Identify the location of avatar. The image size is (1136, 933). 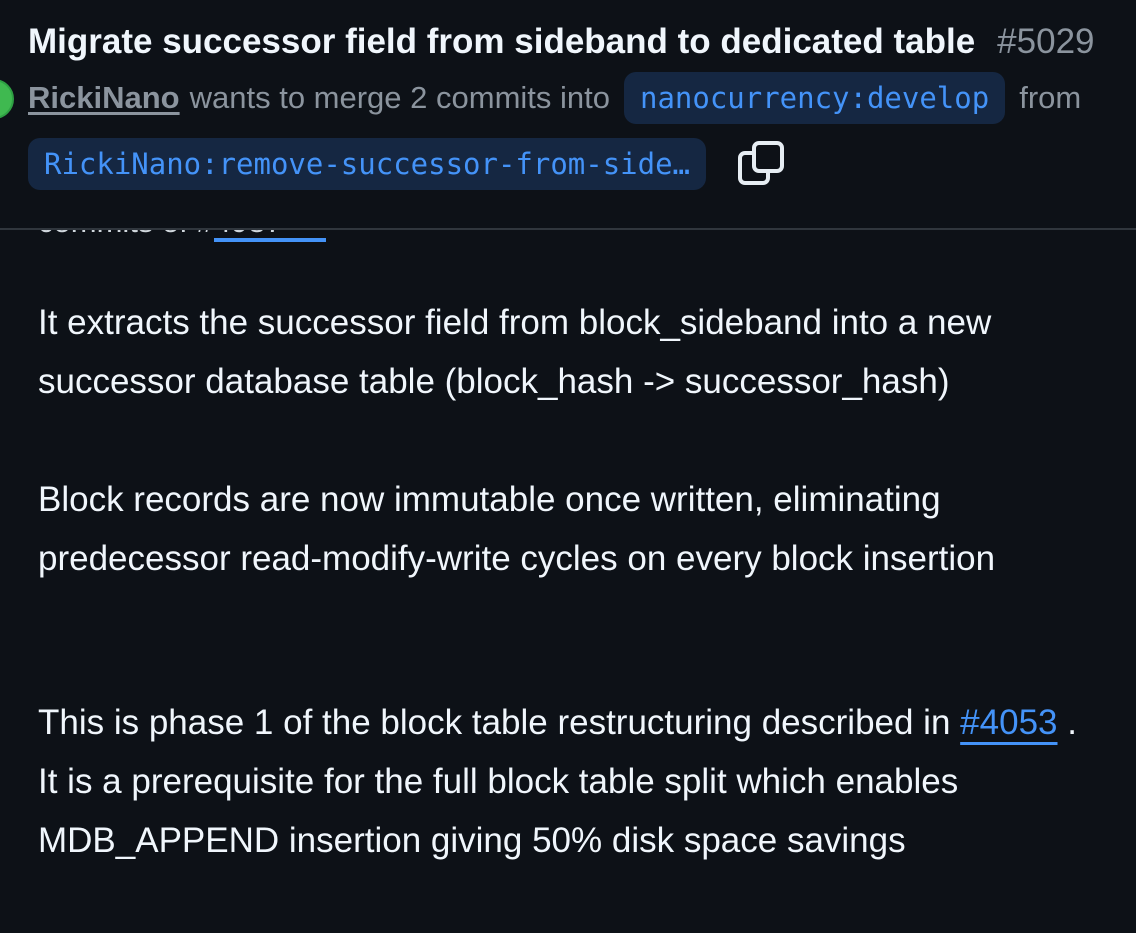
(7, 99).